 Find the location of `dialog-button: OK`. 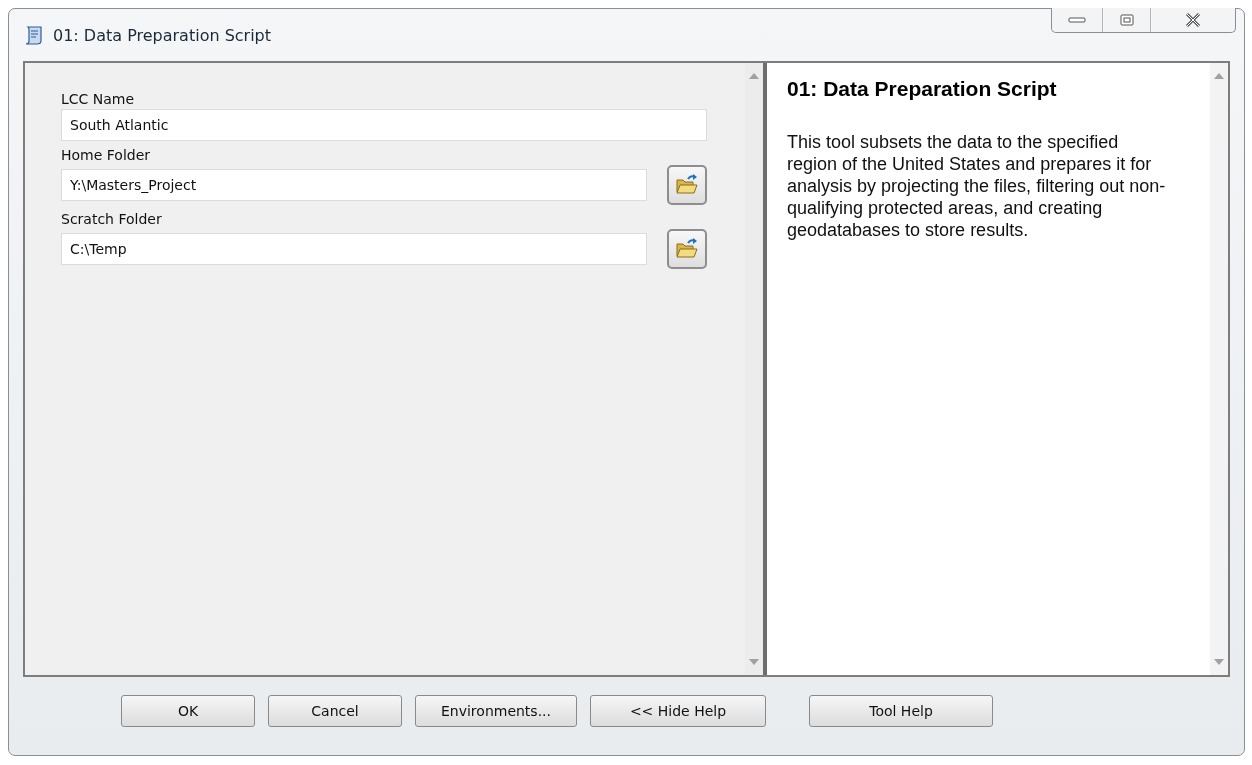

dialog-button: OK is located at coordinates (188, 711).